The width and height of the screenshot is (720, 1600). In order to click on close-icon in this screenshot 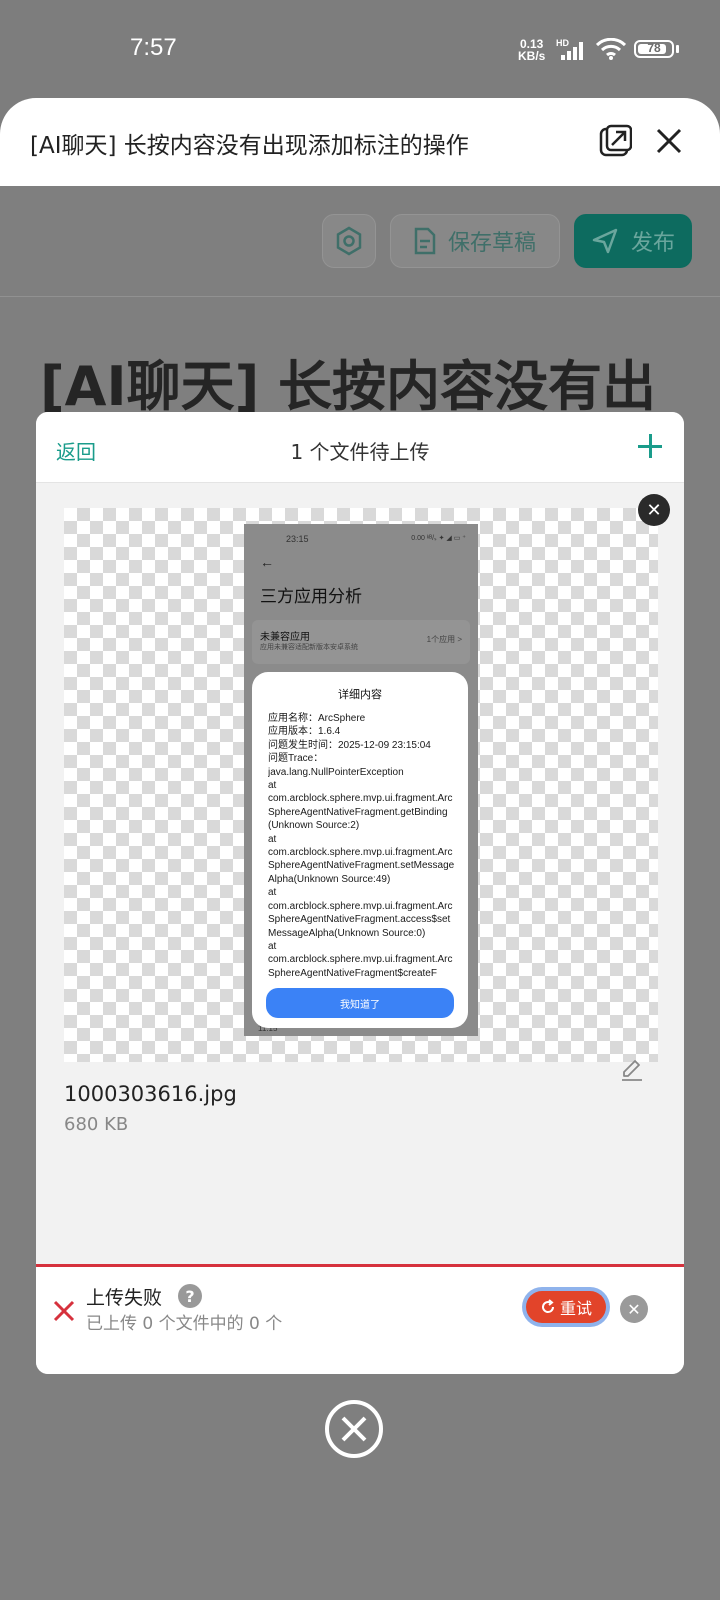, I will do `click(669, 141)`.